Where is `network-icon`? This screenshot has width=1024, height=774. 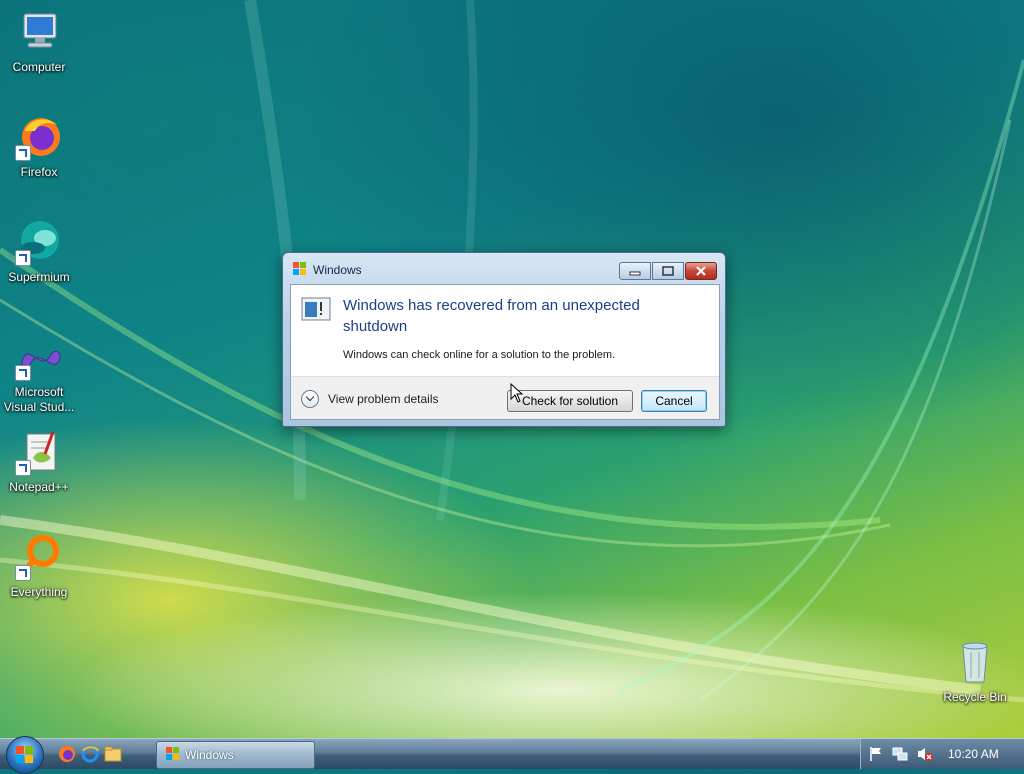 network-icon is located at coordinates (900, 754).